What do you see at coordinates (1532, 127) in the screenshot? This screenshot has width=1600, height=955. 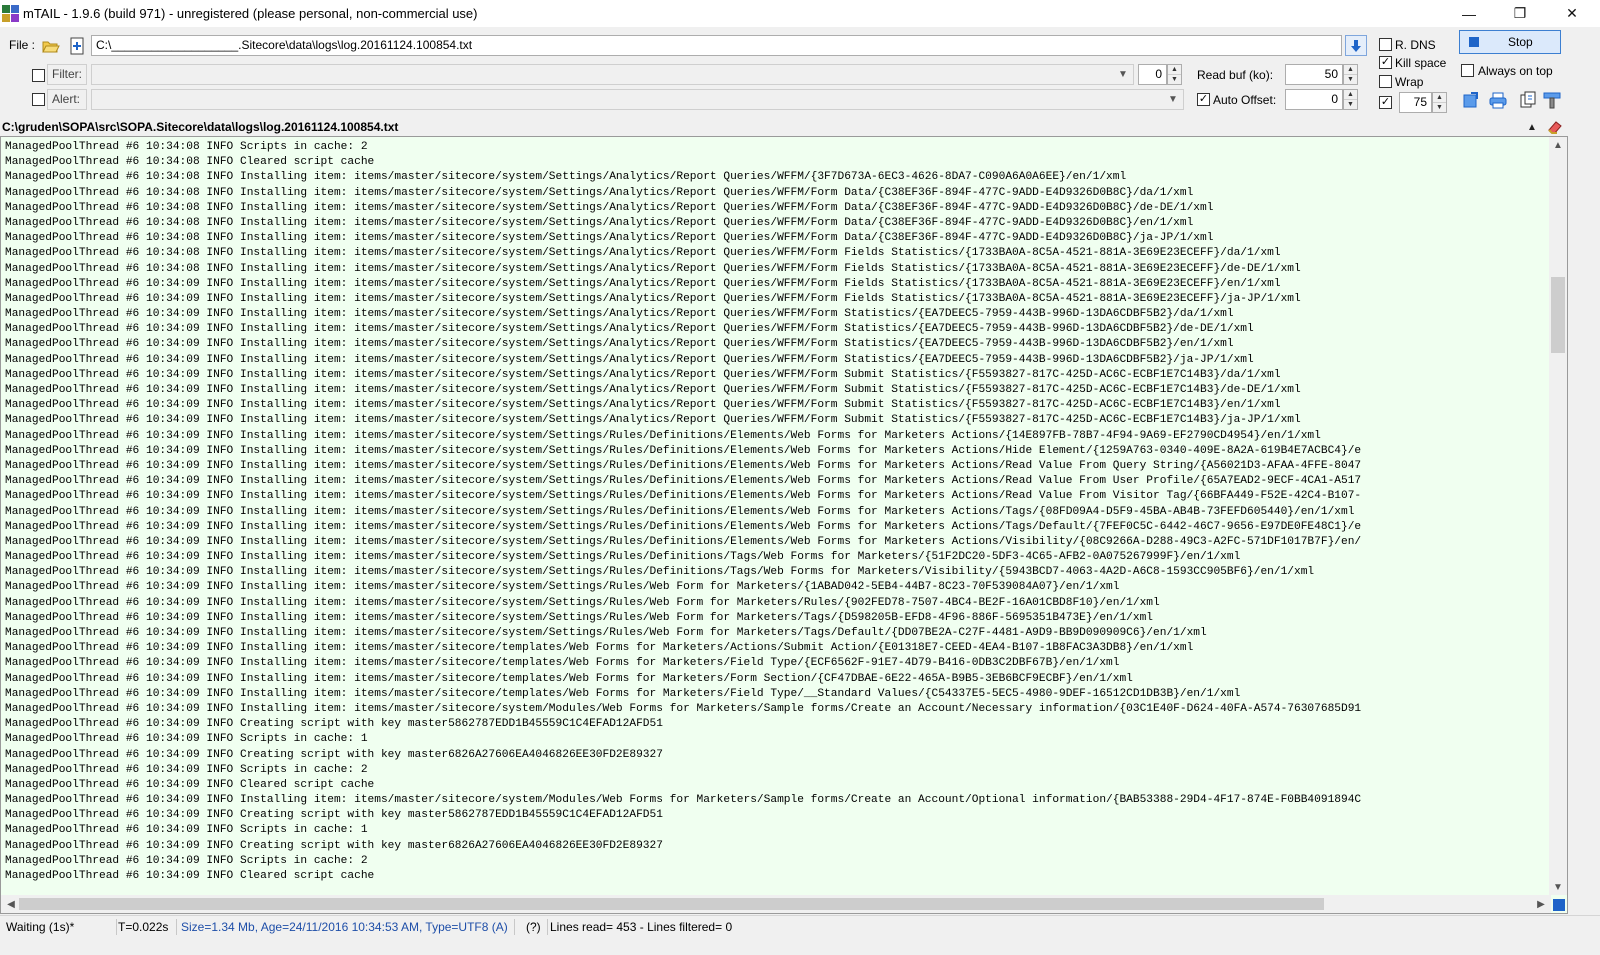 I see `collapse-icon: ▲` at bounding box center [1532, 127].